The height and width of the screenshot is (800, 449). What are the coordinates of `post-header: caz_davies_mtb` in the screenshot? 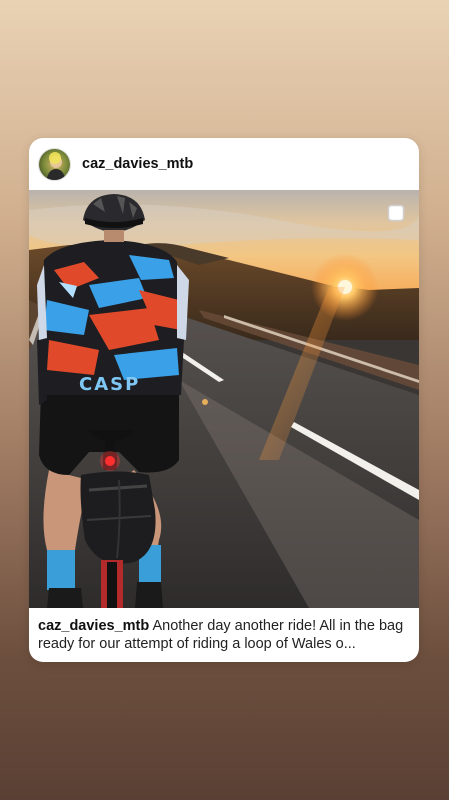 It's located at (224, 164).